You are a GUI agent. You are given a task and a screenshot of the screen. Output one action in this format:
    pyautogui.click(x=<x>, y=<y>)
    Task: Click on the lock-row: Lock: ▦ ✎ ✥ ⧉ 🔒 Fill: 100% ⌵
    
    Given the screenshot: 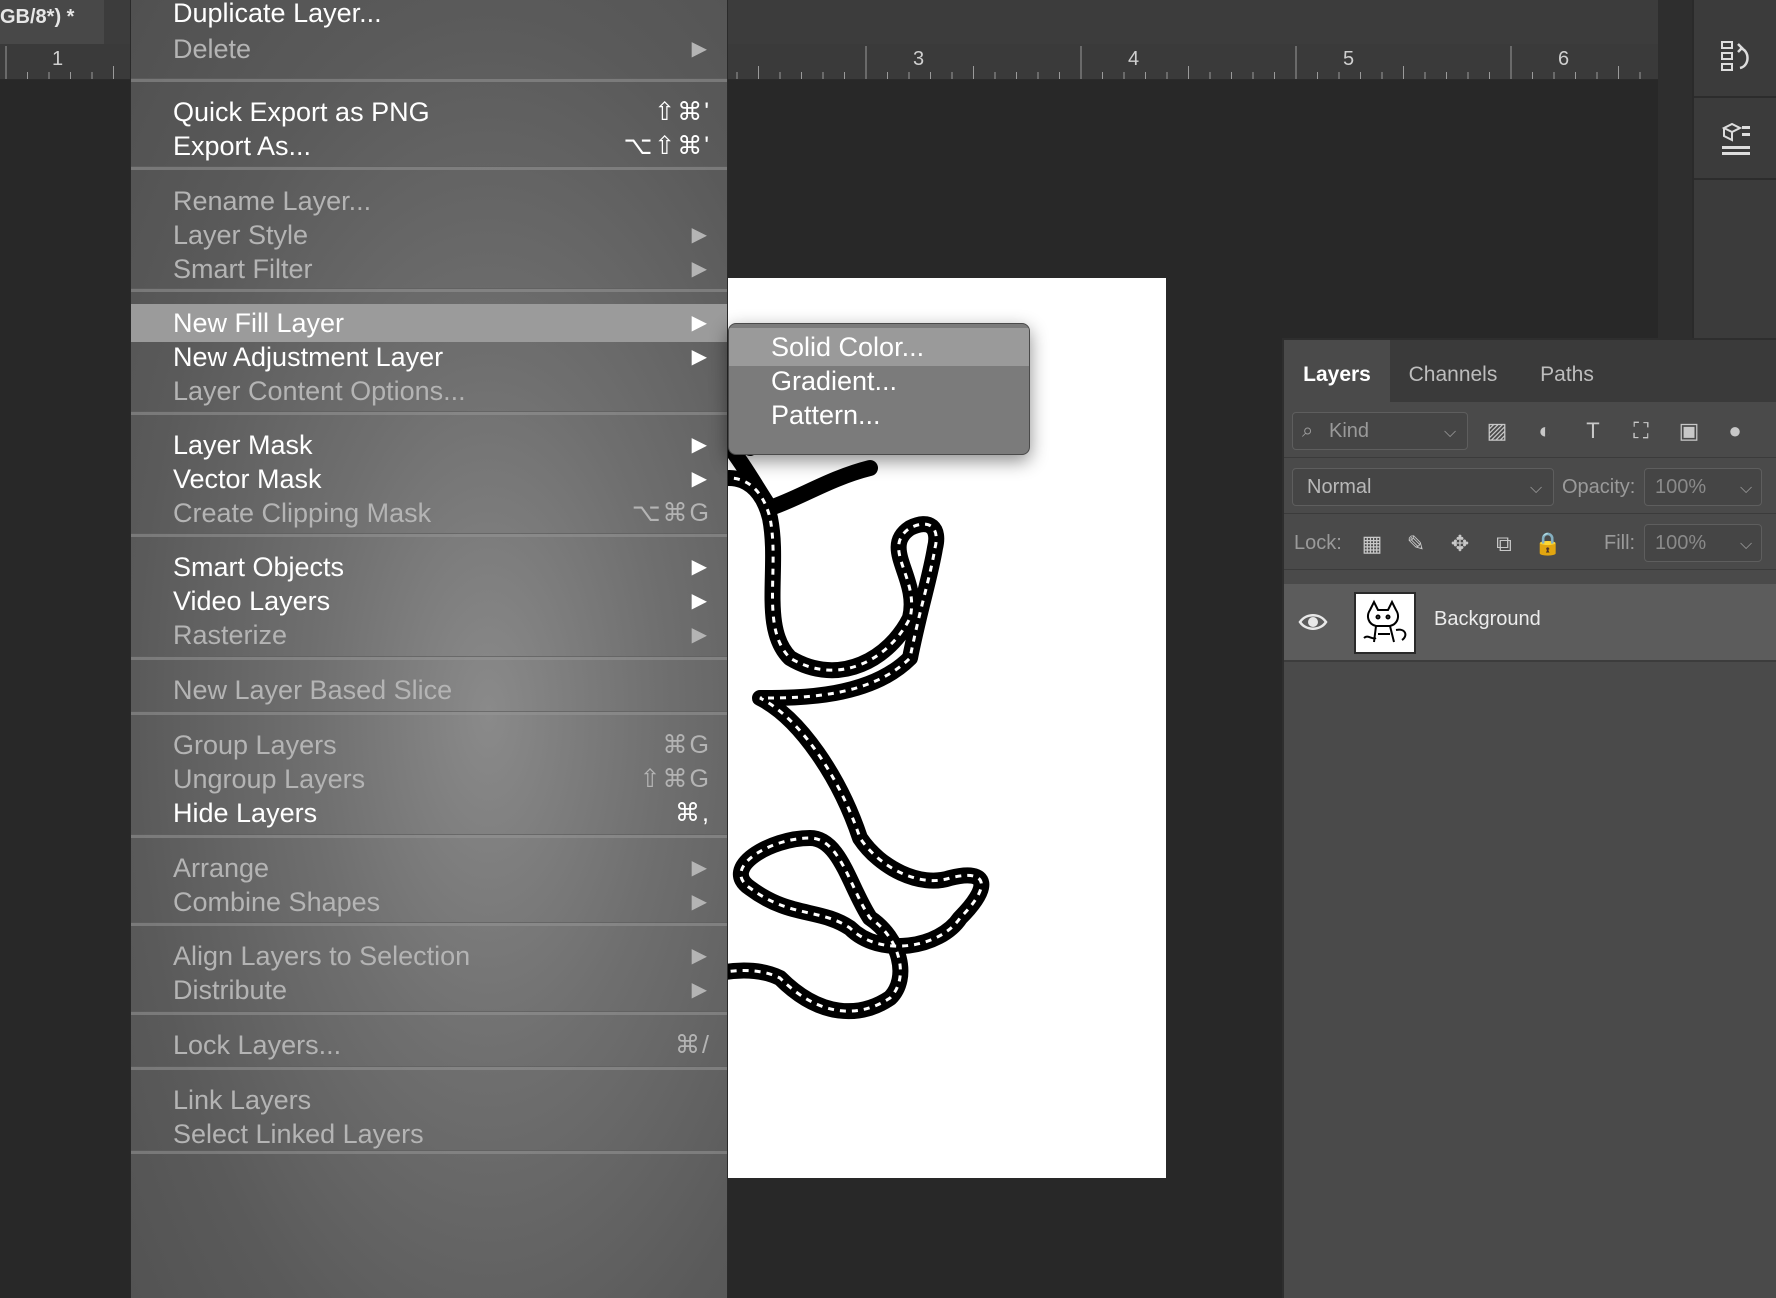 What is the action you would take?
    pyautogui.click(x=1530, y=542)
    